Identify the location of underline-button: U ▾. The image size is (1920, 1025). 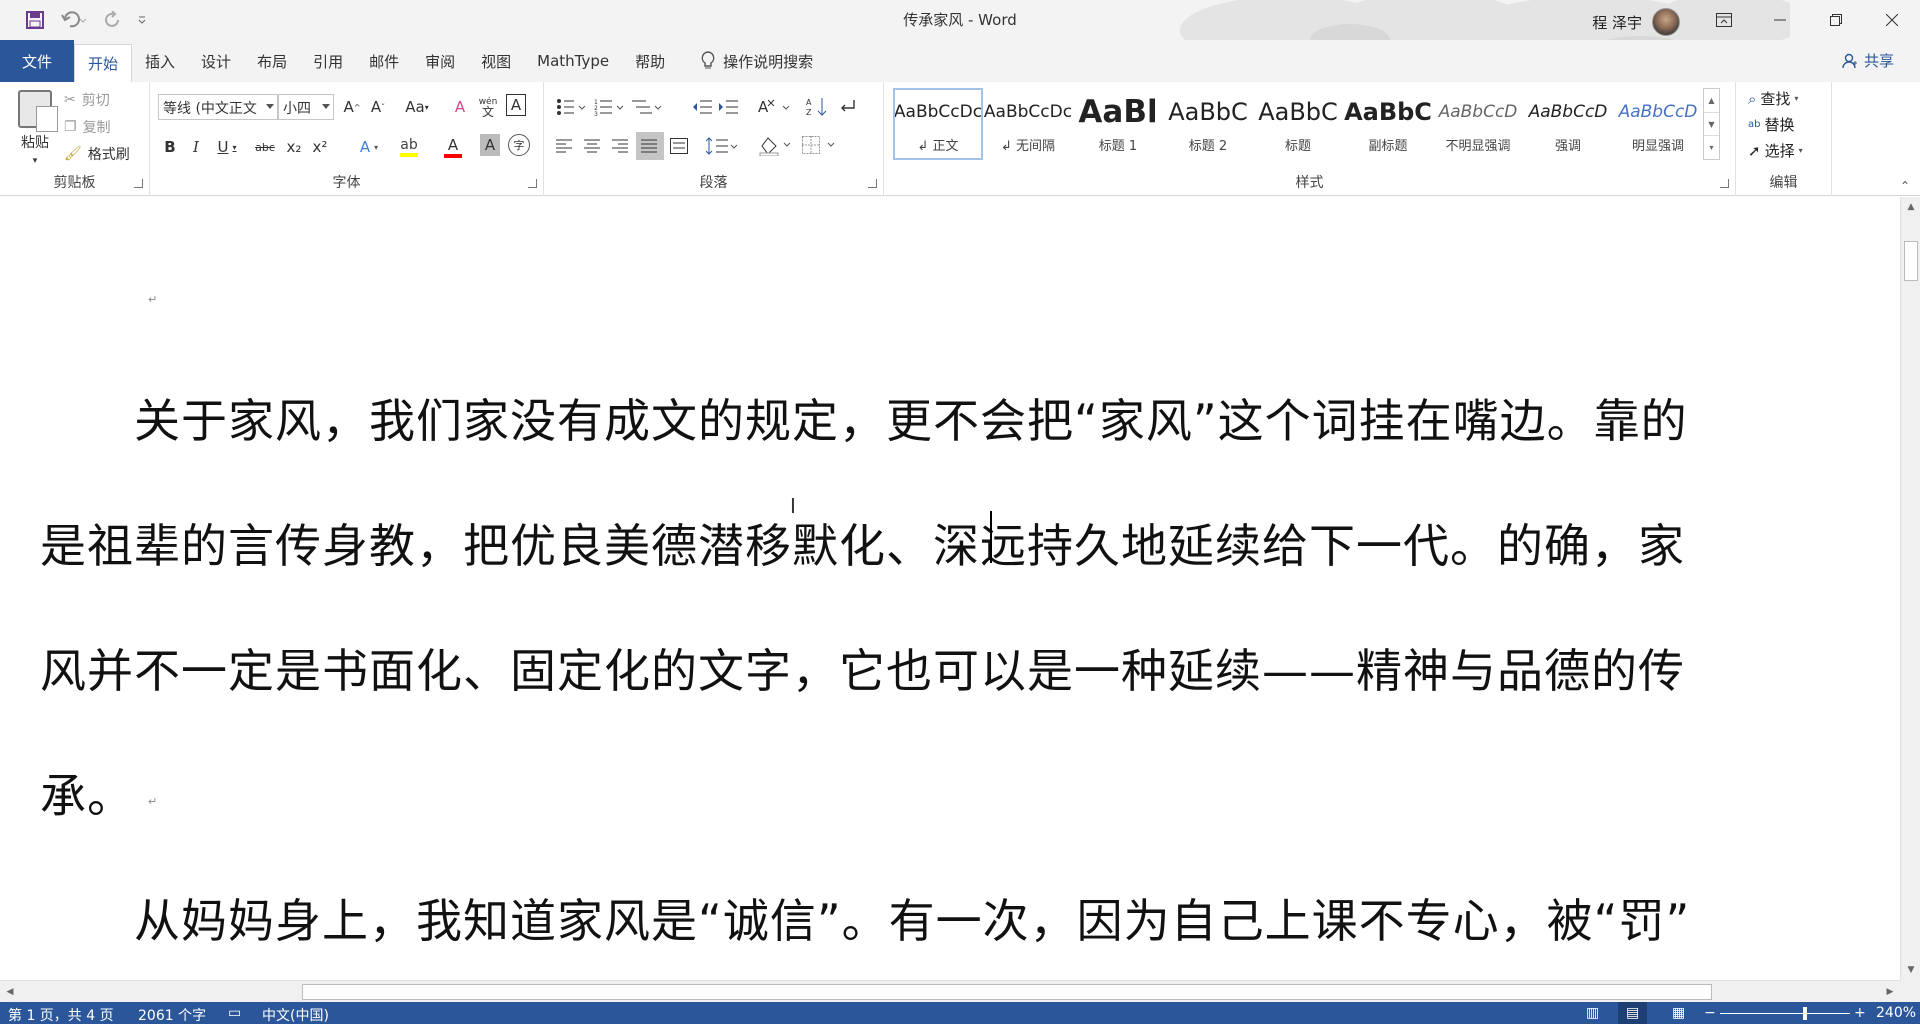
(227, 147).